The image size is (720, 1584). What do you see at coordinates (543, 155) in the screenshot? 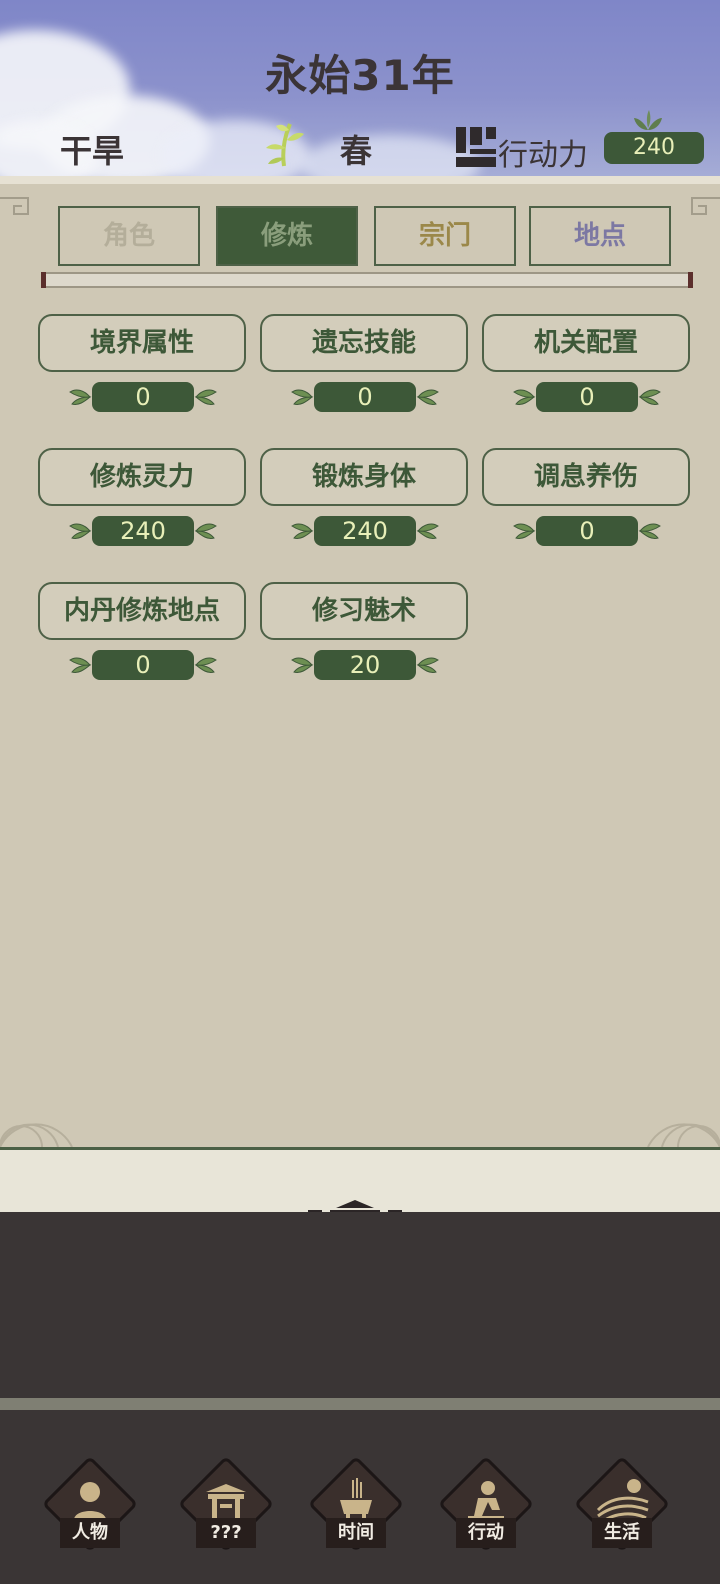
I see `action-points-label: 行动力` at bounding box center [543, 155].